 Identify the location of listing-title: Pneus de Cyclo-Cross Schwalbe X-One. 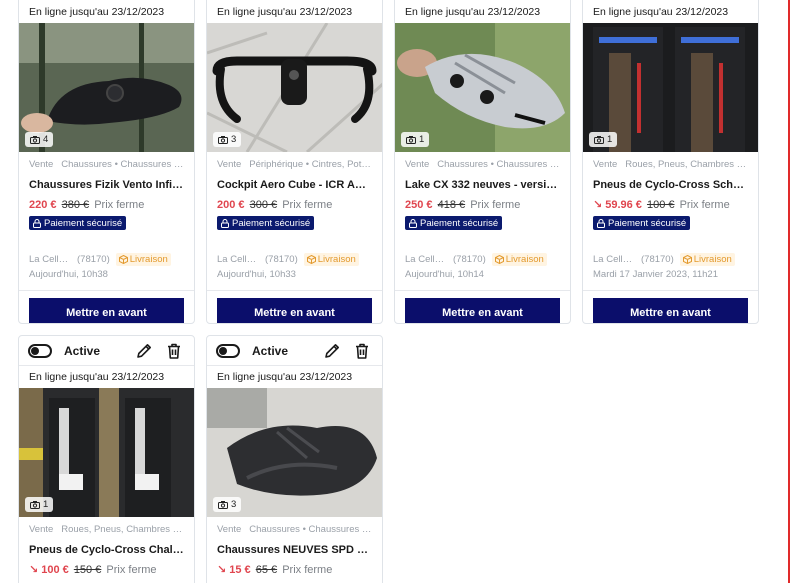
(670, 185).